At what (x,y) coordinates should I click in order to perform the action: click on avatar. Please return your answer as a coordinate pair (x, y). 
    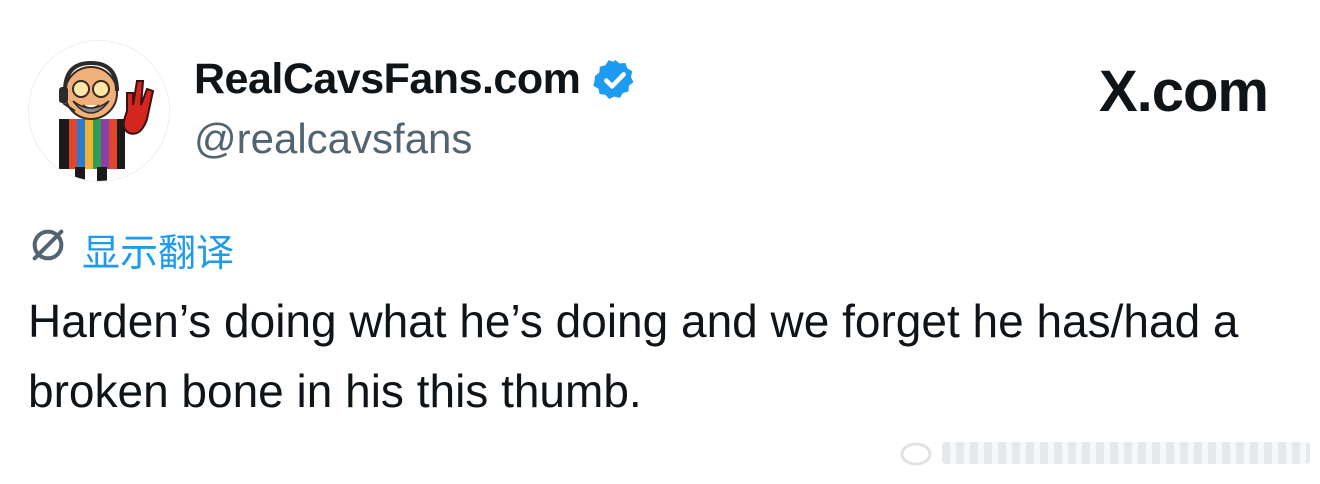
    Looking at the image, I should click on (99, 111).